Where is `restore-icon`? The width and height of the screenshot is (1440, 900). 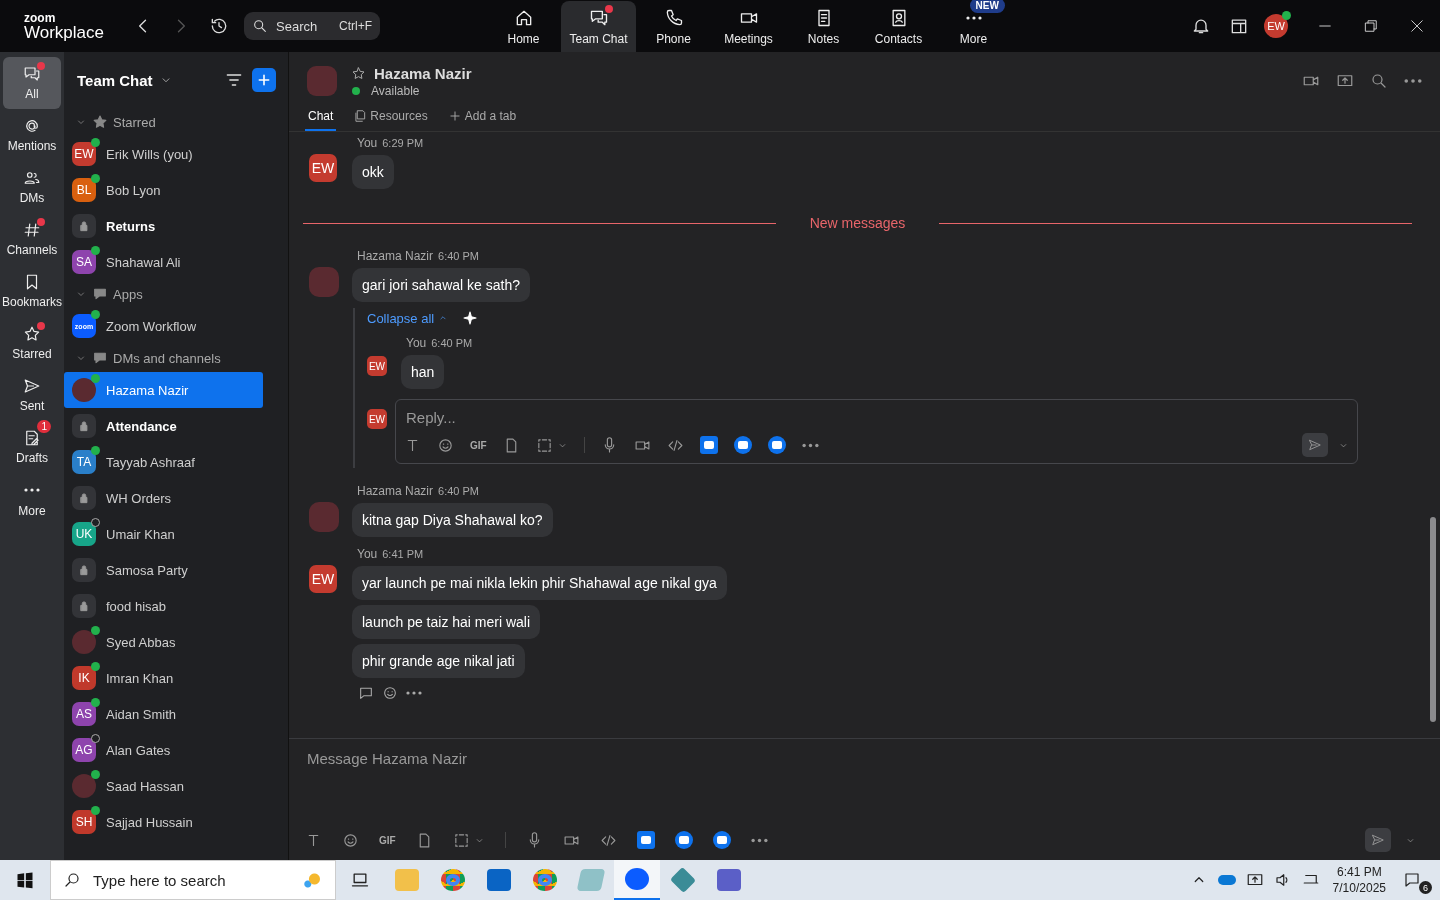
restore-icon is located at coordinates (1371, 26).